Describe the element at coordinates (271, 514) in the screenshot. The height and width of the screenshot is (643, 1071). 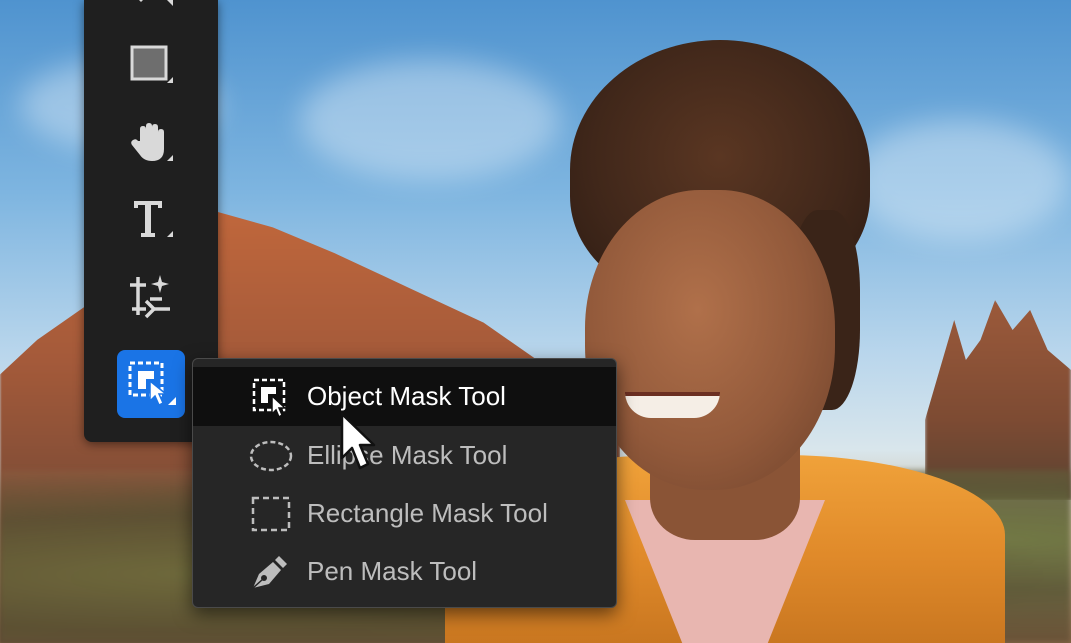
I see `rectangle-mask-icon` at that location.